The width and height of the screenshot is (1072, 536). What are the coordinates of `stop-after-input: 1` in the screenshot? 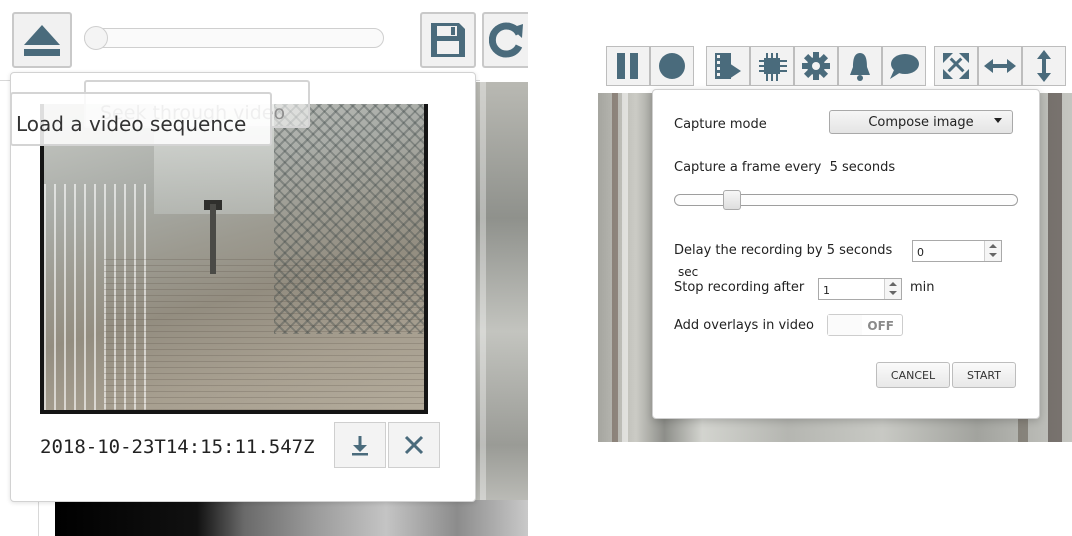 It's located at (860, 289).